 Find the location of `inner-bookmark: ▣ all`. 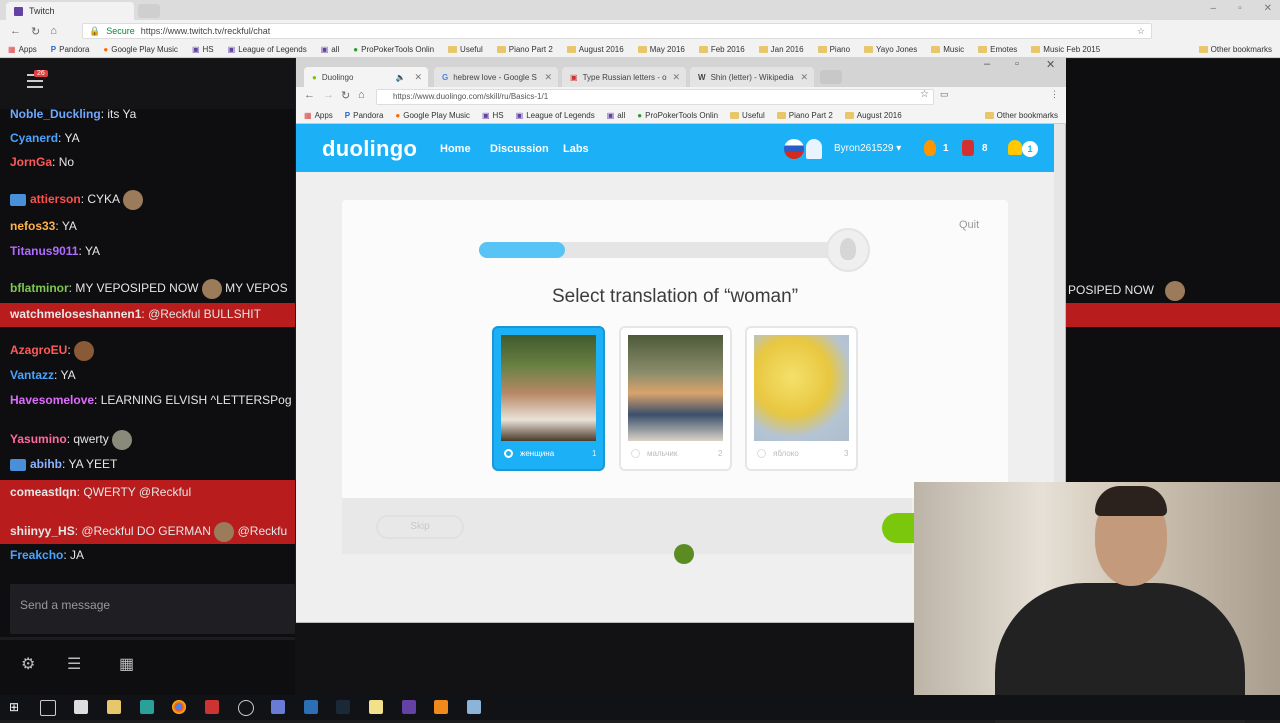

inner-bookmark: ▣ all is located at coordinates (616, 115).